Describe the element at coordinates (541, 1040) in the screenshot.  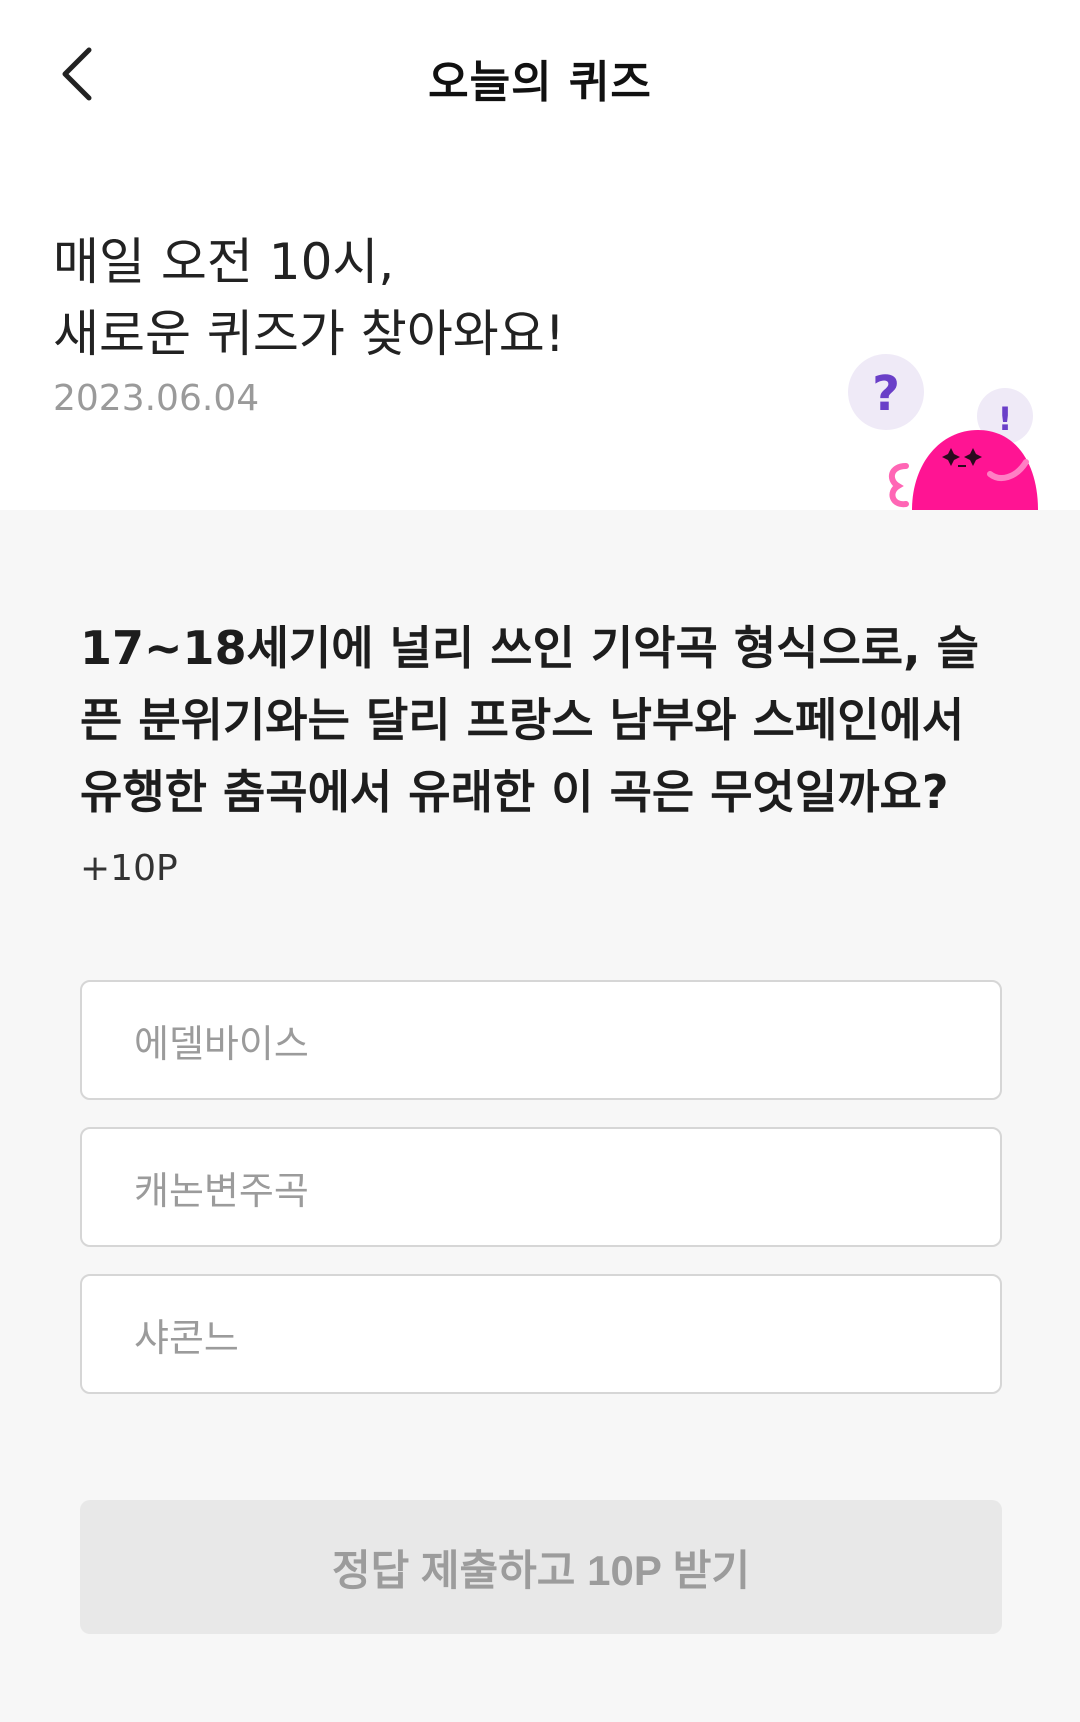
I see `answer-option-1: 에델바이스` at that location.